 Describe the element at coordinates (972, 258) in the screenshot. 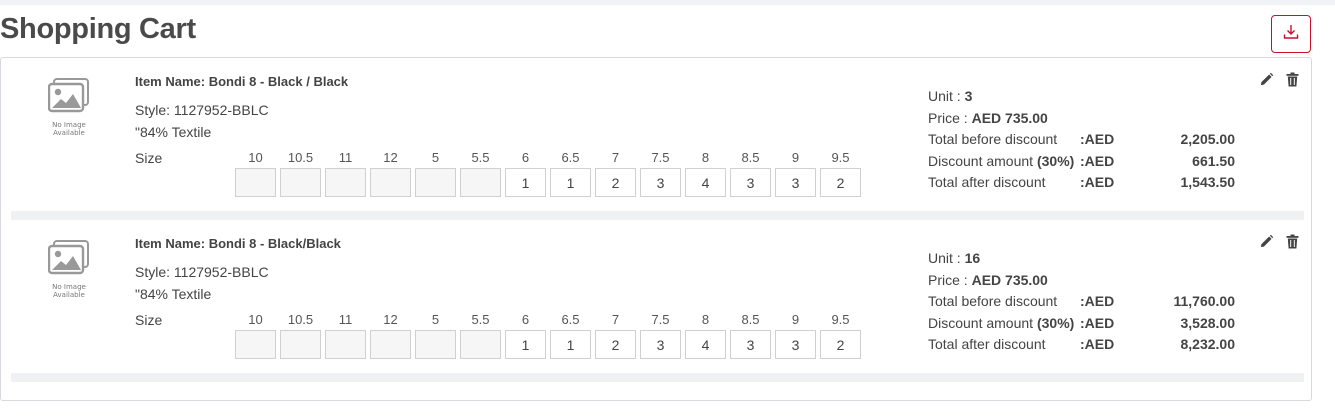

I see `unit-value: 16` at that location.